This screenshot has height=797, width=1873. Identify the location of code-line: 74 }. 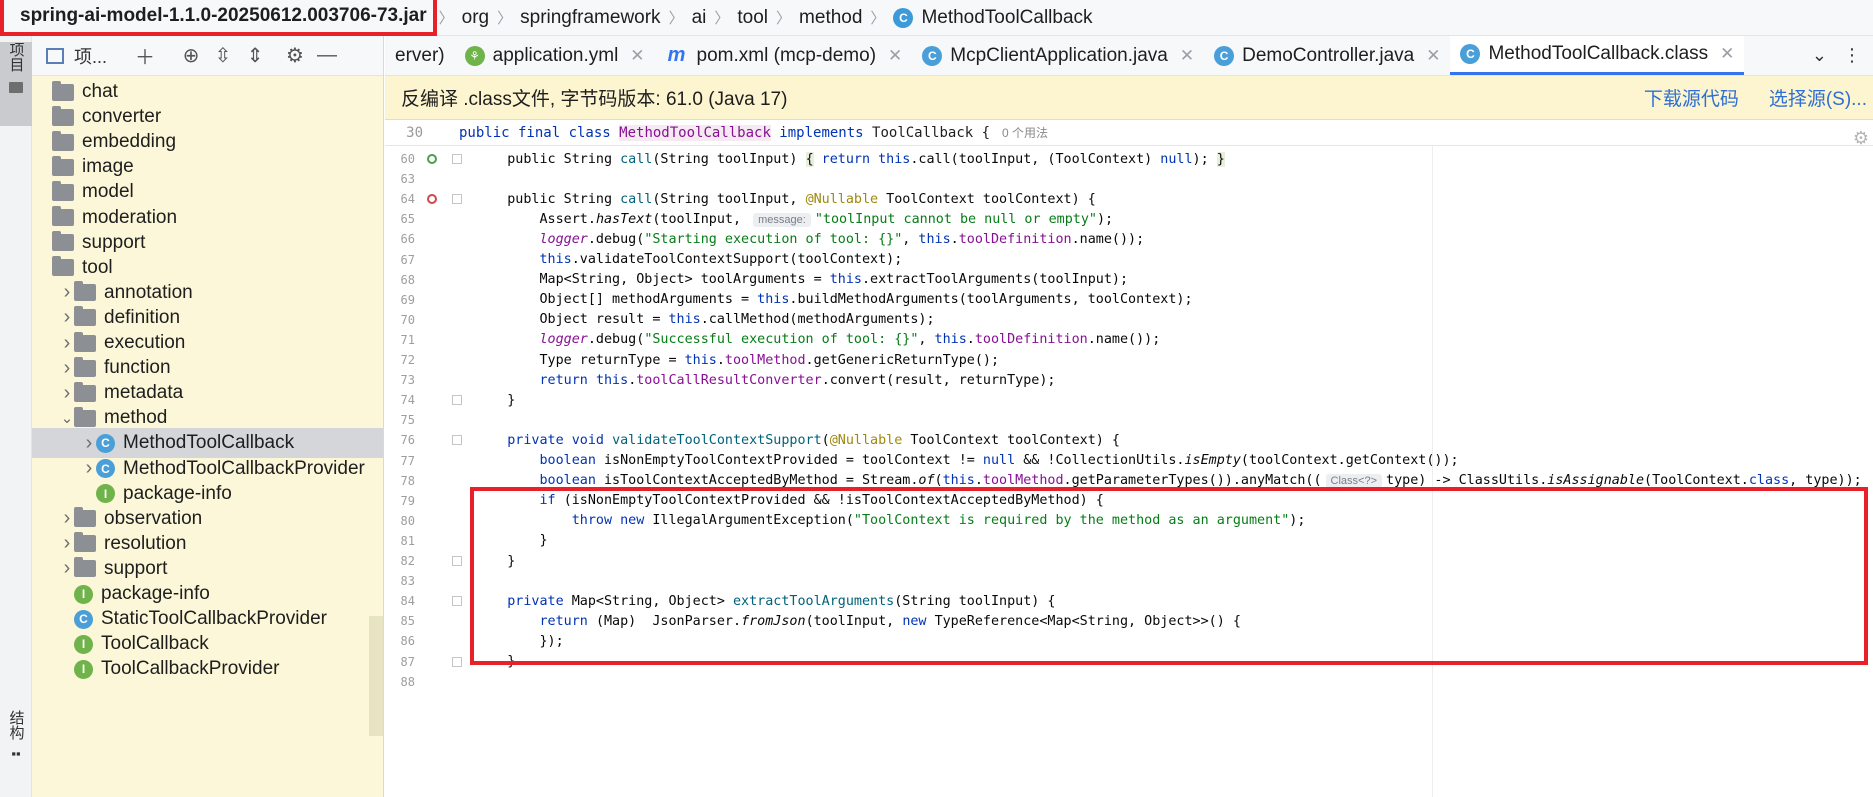
(1129, 400).